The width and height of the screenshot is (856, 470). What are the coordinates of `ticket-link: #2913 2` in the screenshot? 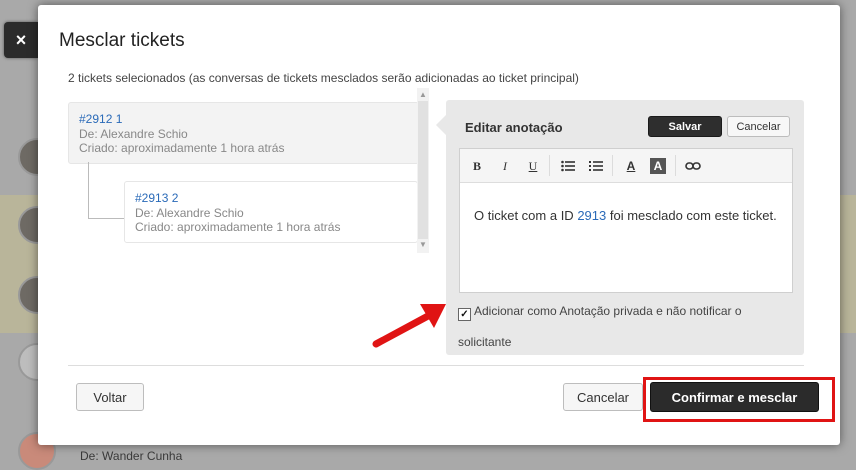 It's located at (156, 198).